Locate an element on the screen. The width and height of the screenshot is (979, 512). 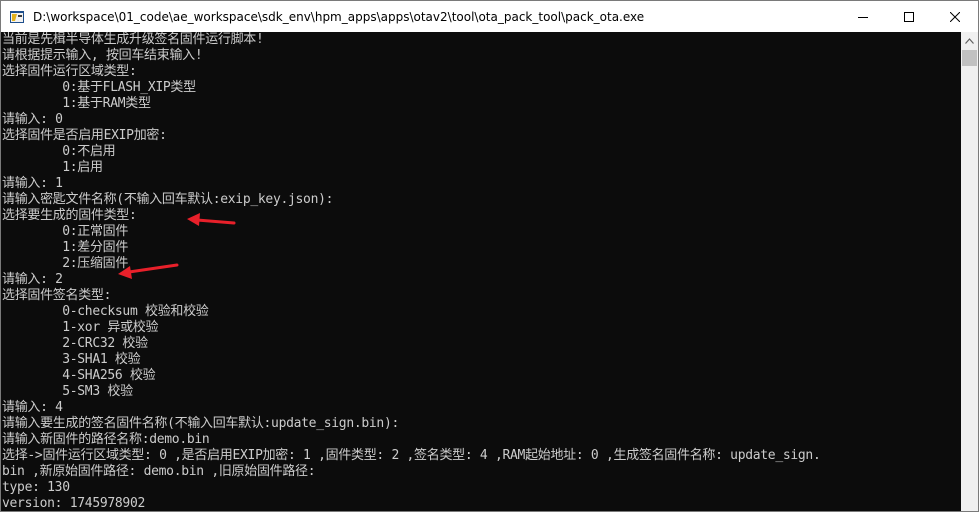
console-line: 当前是先楫半导体生成升级签名固件运行脚本! is located at coordinates (133, 39).